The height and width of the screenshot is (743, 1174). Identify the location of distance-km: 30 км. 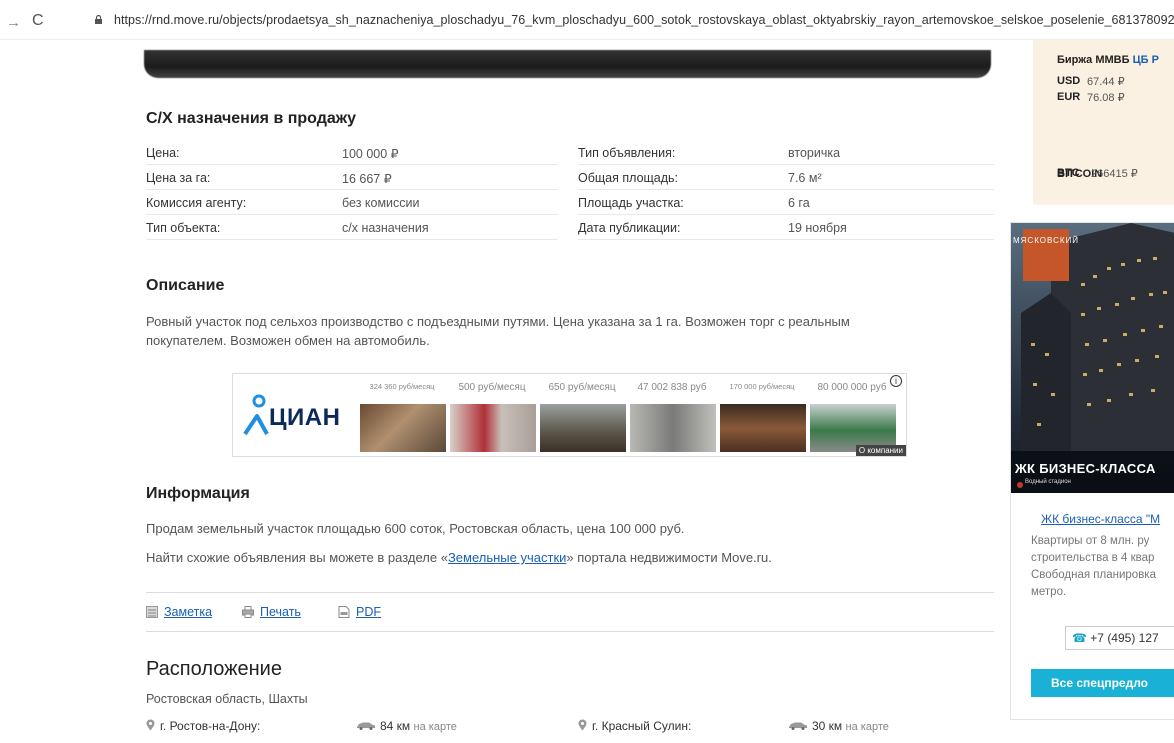
(827, 726).